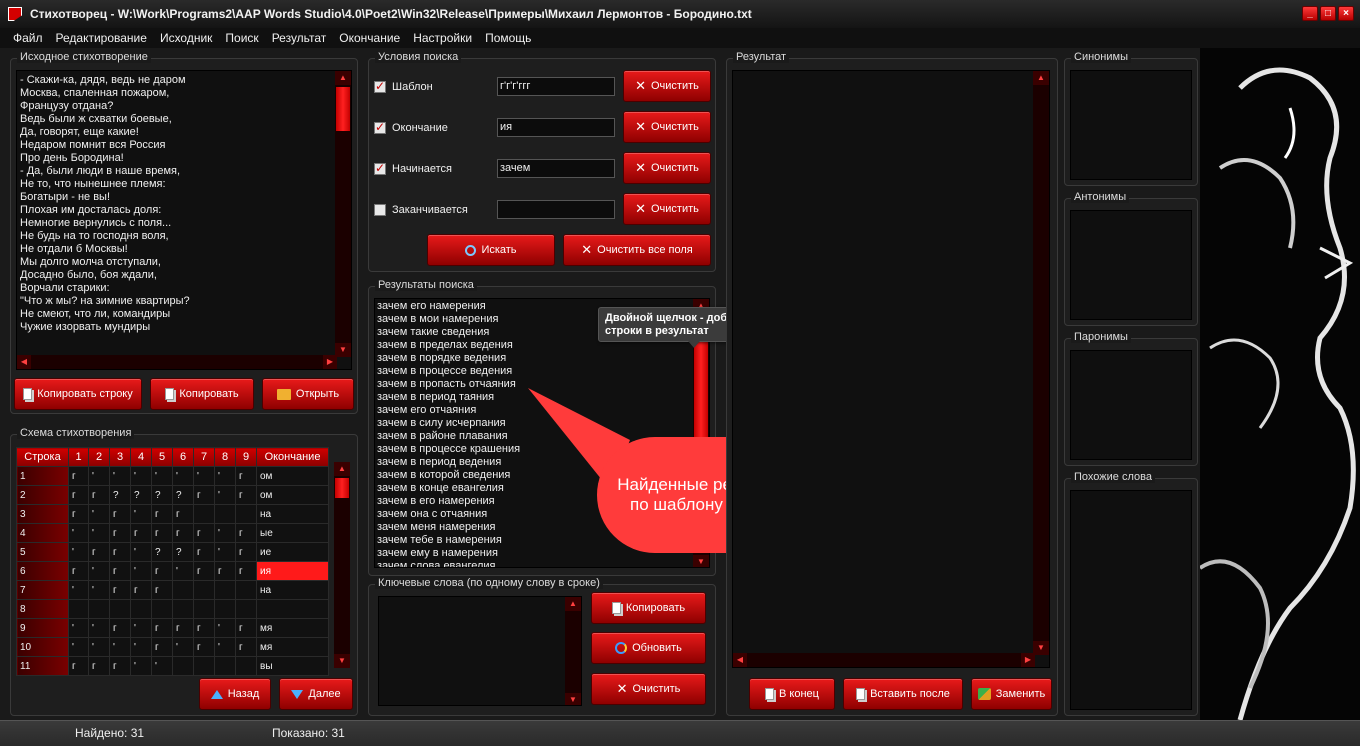 This screenshot has width=1360, height=746. What do you see at coordinates (1310, 13) in the screenshot?
I see `minimize-button: _` at bounding box center [1310, 13].